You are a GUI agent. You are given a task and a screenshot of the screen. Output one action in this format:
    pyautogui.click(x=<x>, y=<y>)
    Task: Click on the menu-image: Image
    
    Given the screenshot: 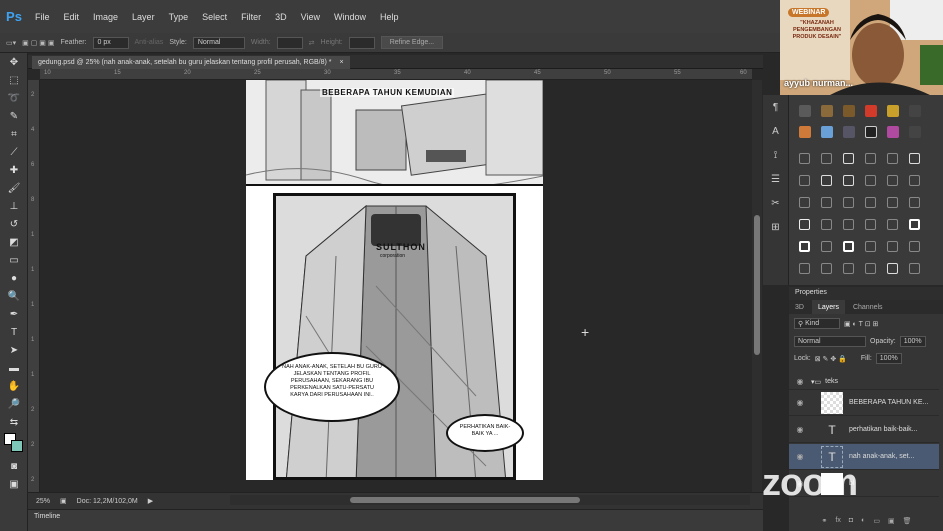 What is the action you would take?
    pyautogui.click(x=105, y=17)
    